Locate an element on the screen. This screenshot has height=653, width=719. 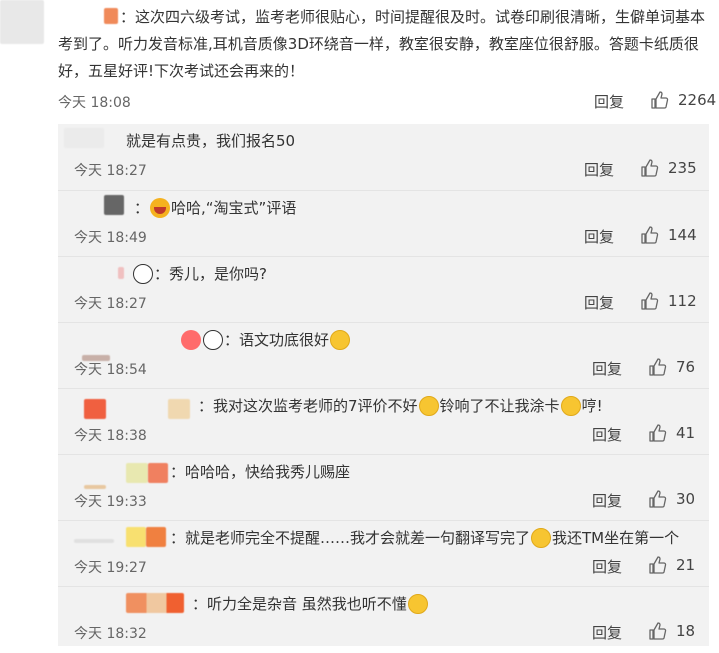
like-button: 144 is located at coordinates (668, 235).